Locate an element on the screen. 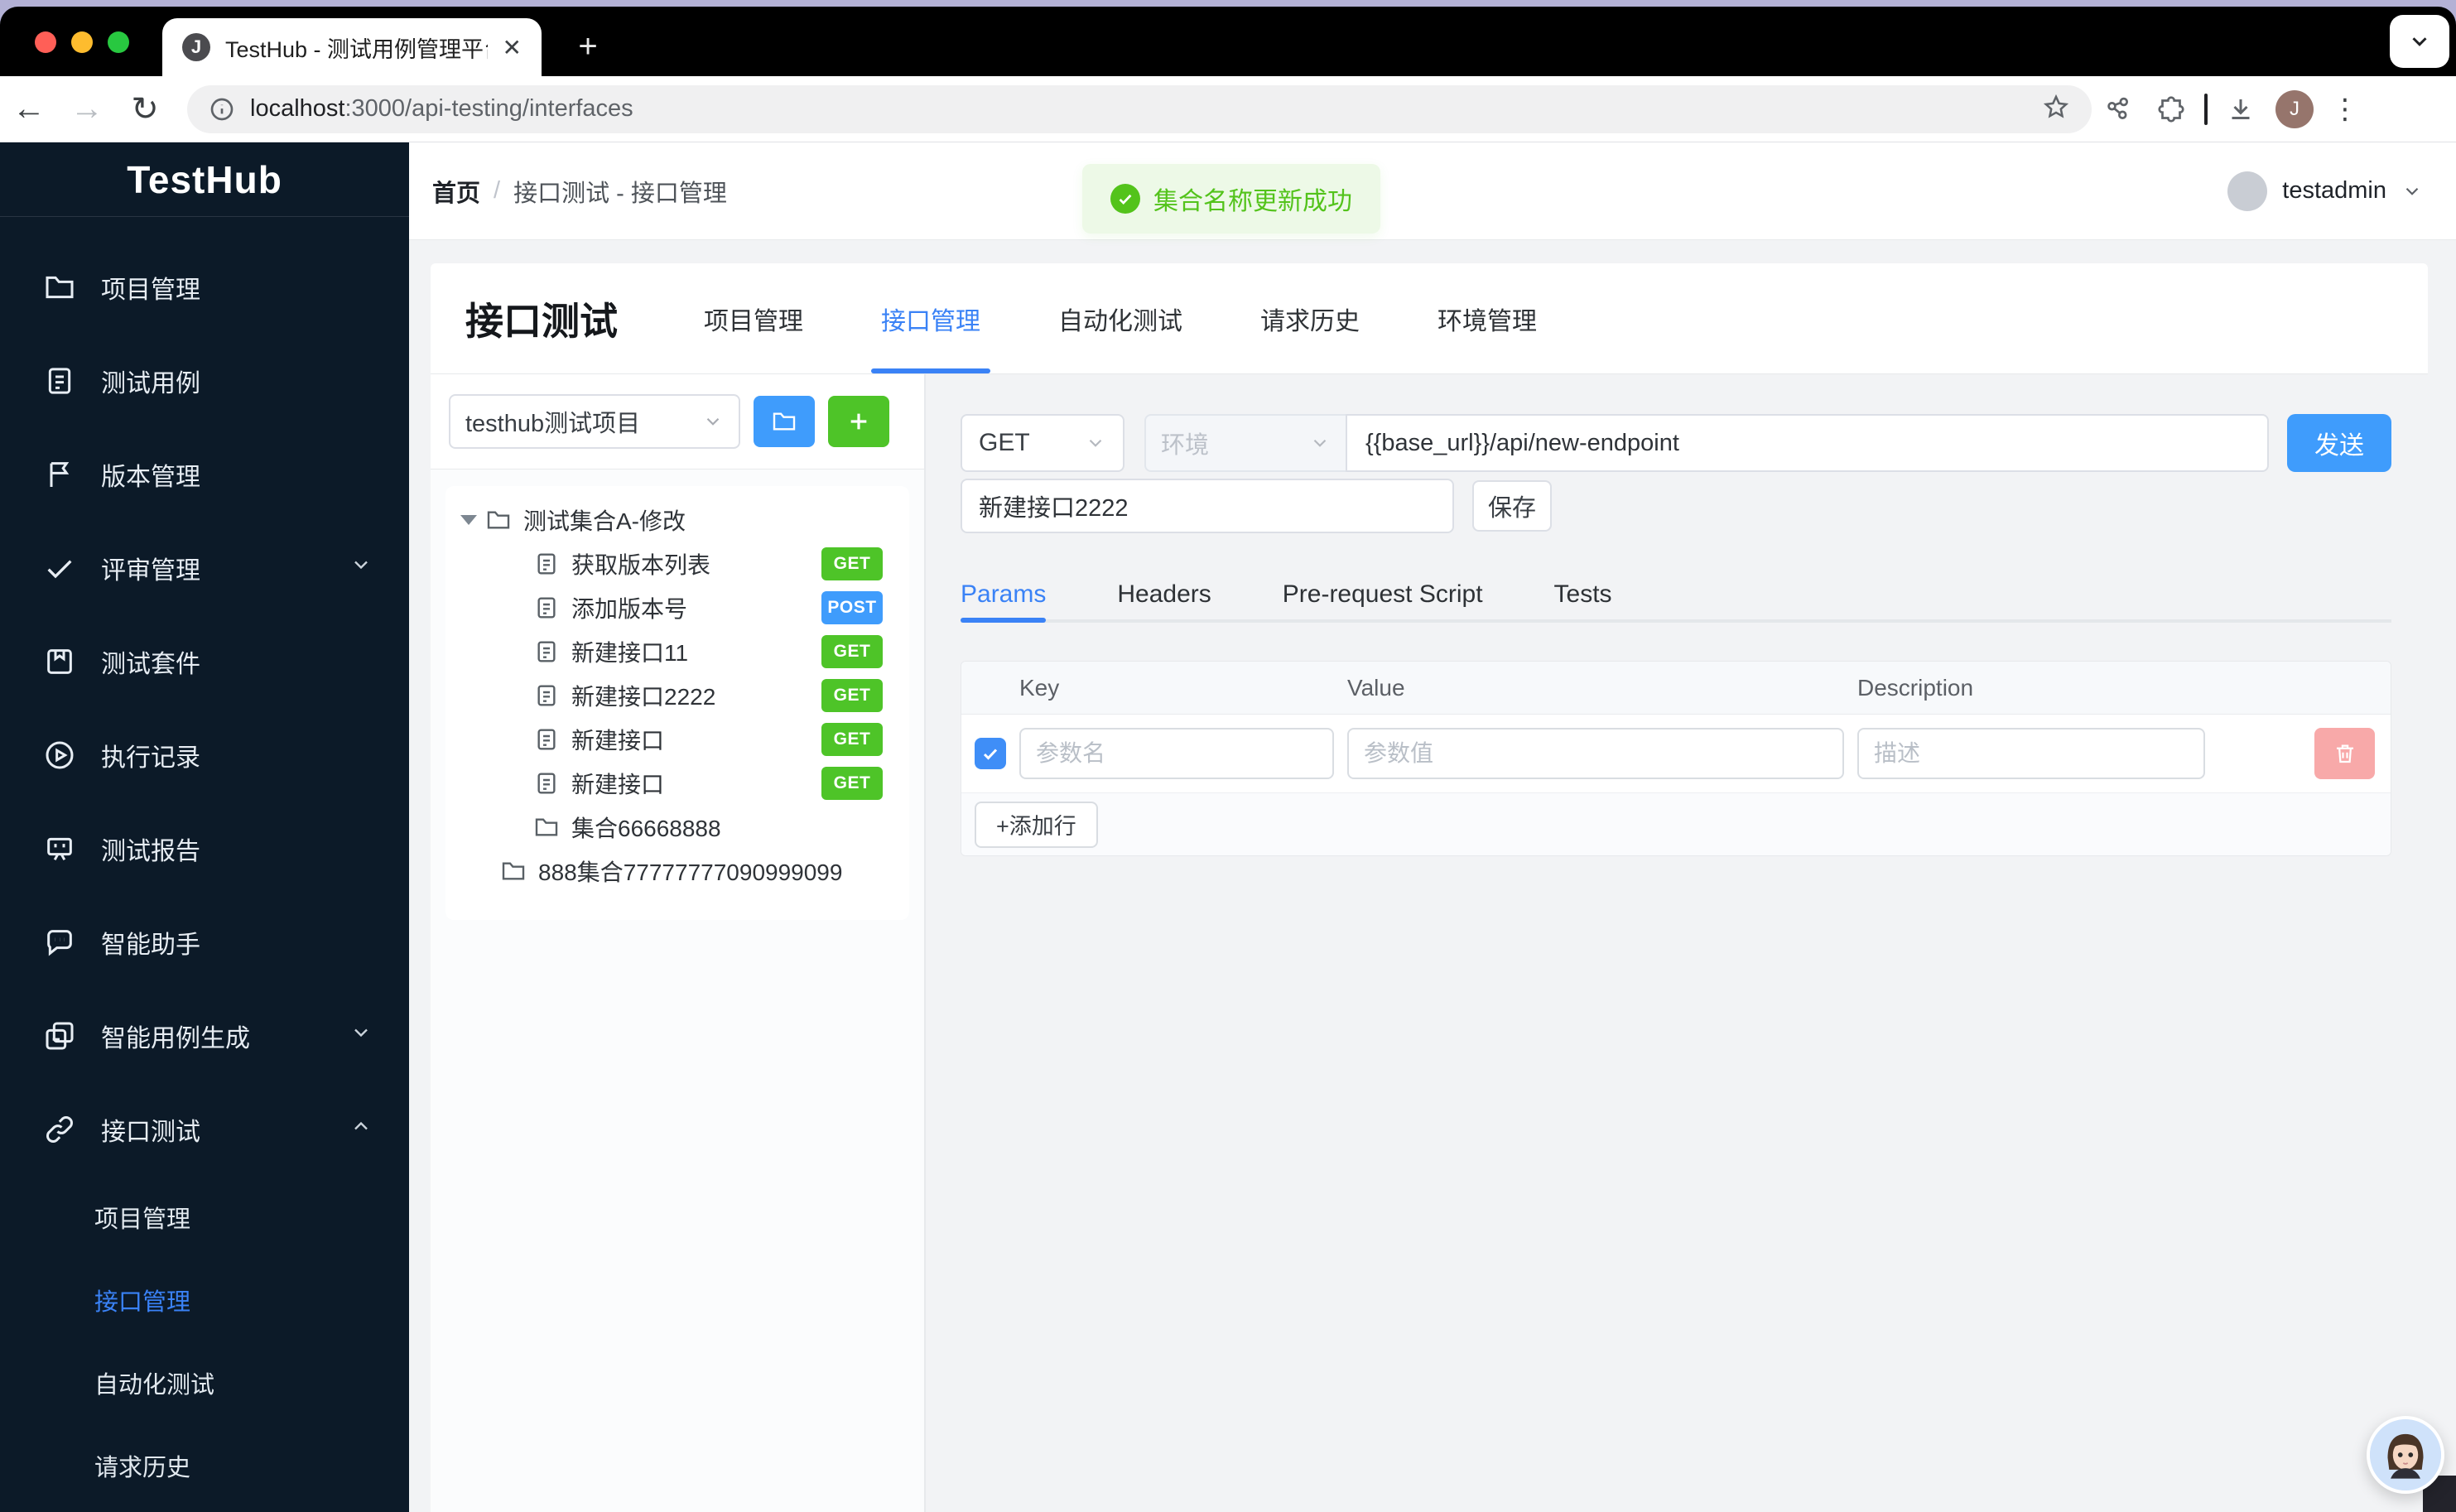  sidebar-item-ai-case-generation: 智能用例生成 is located at coordinates (204, 1035).